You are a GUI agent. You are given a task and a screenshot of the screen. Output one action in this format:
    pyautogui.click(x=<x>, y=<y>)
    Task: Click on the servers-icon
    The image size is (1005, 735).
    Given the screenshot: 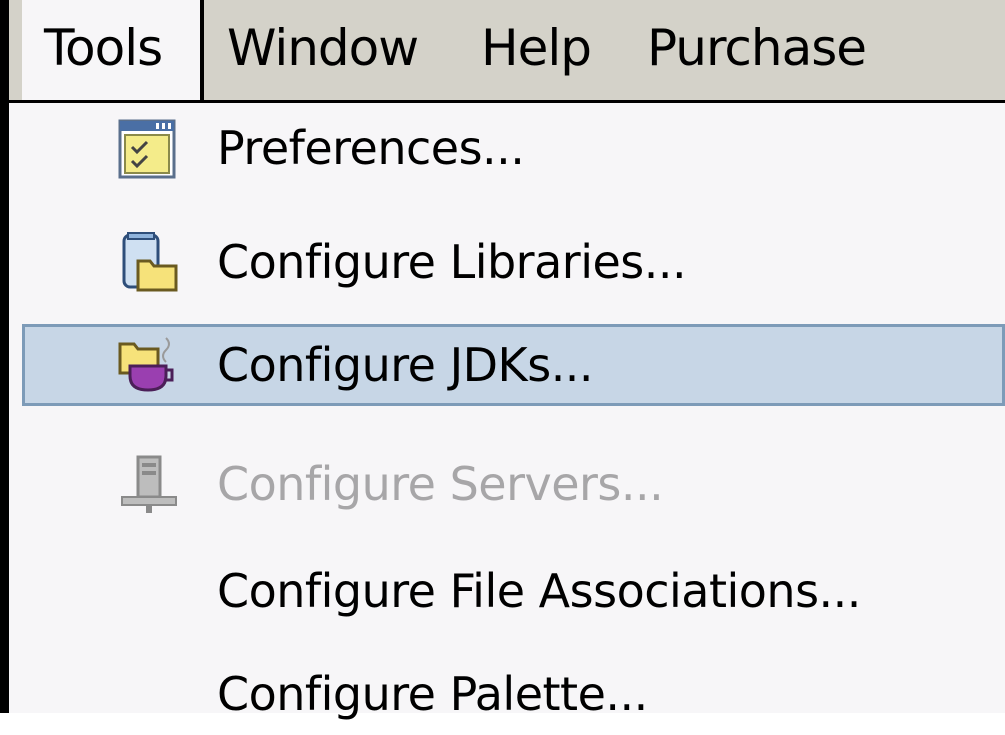 What is the action you would take?
    pyautogui.click(x=148, y=485)
    